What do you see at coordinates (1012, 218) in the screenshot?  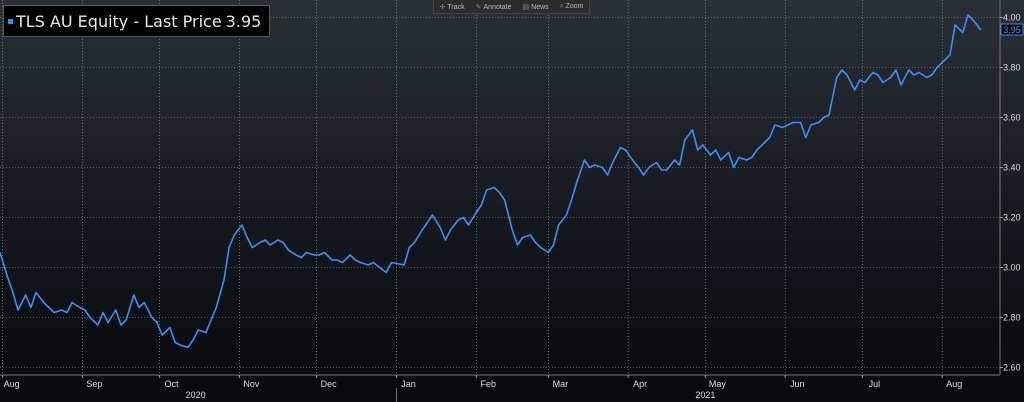 I see `y-tick-label: 3.20` at bounding box center [1012, 218].